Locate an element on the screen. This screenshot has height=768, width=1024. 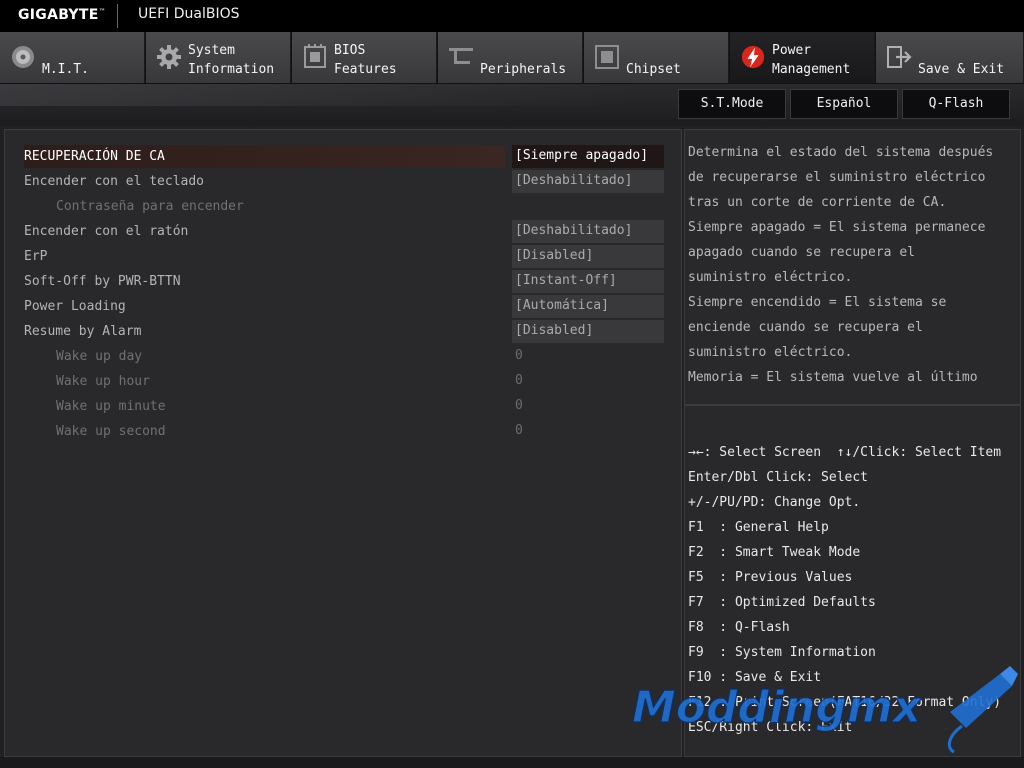
setting-row-ac-recovery: RECUPERACIÓN DE CA [Siempre apagado] is located at coordinates (343, 157).